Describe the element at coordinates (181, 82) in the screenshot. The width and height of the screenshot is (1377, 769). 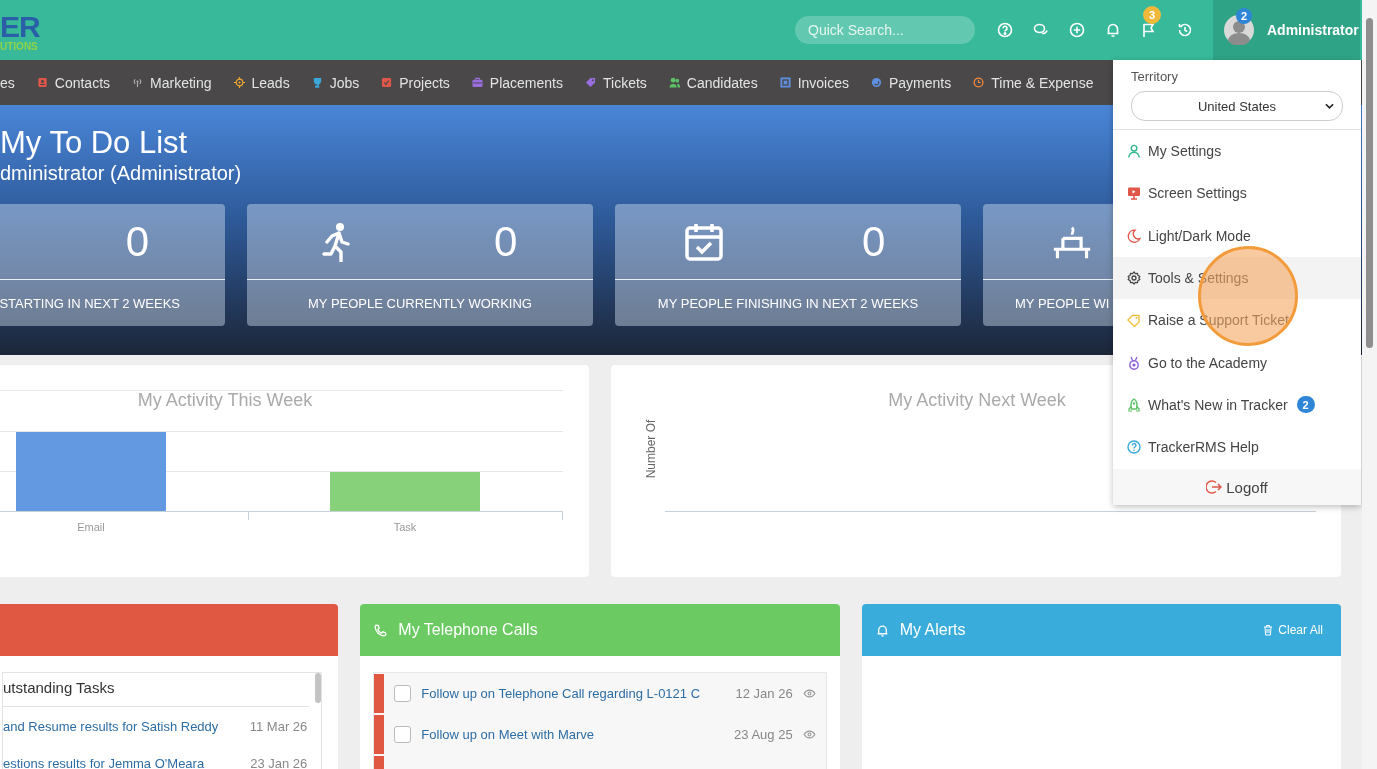
I see `nav-link: Marketing` at that location.